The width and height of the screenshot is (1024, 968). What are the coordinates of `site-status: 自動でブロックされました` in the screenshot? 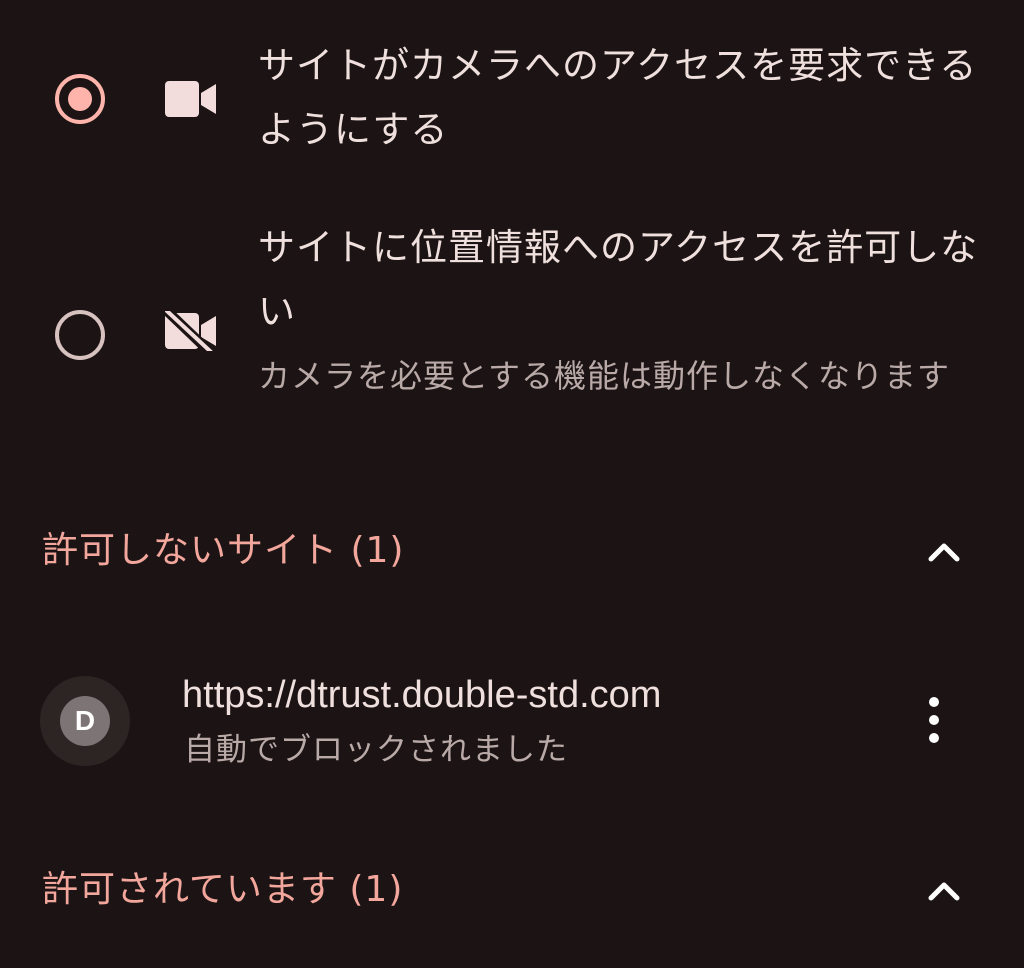 It's located at (376, 750).